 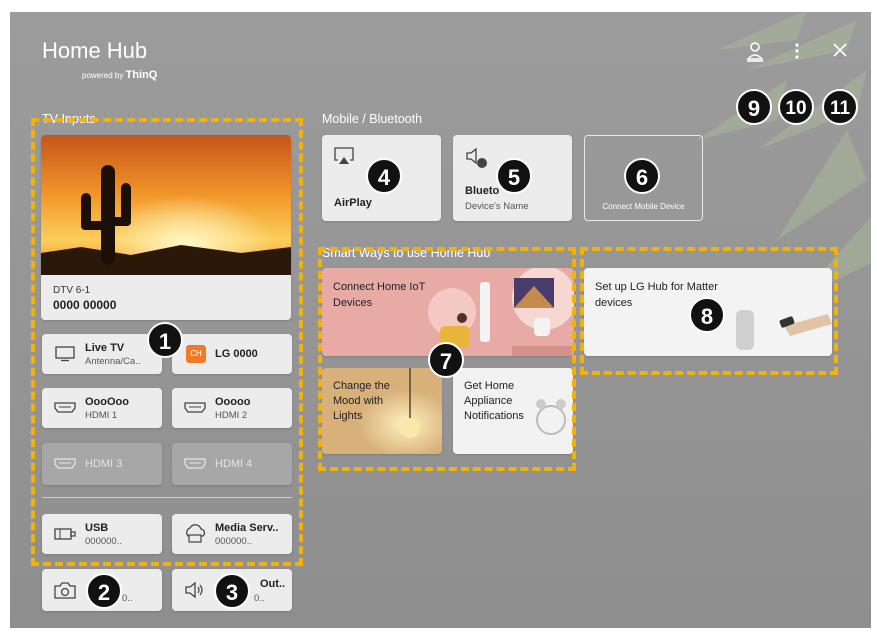 What do you see at coordinates (707, 315) in the screenshot?
I see `callout-badge: 8` at bounding box center [707, 315].